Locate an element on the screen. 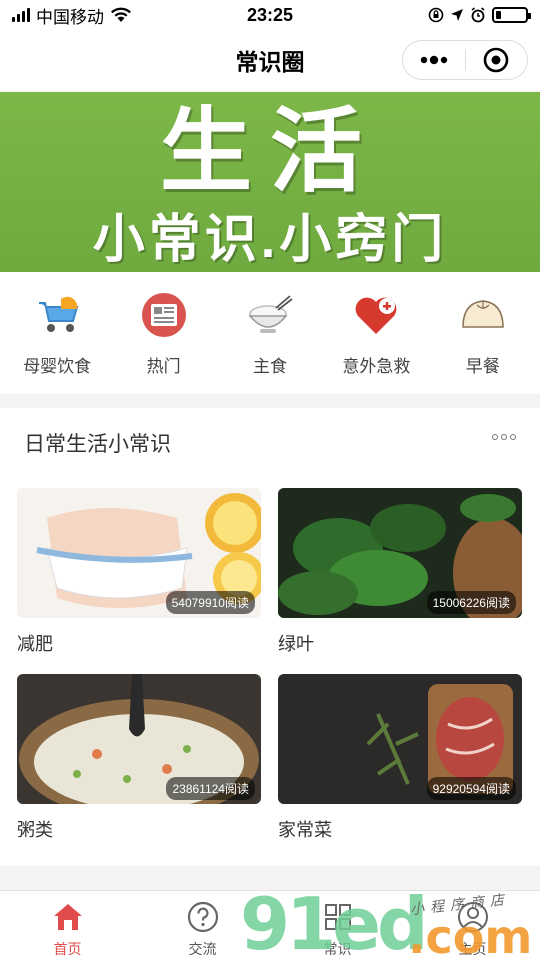 This screenshot has height=960, width=540. card-image: 23861124阅读 is located at coordinates (139, 739).